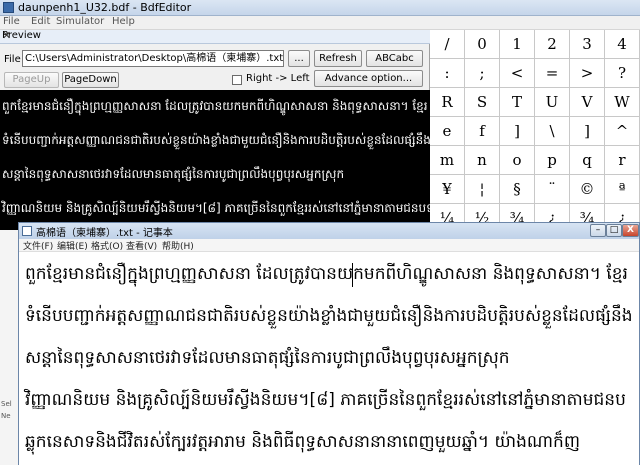 Image resolution: width=640 pixels, height=465 pixels. I want to click on glyph-cell: e, so click(447, 131).